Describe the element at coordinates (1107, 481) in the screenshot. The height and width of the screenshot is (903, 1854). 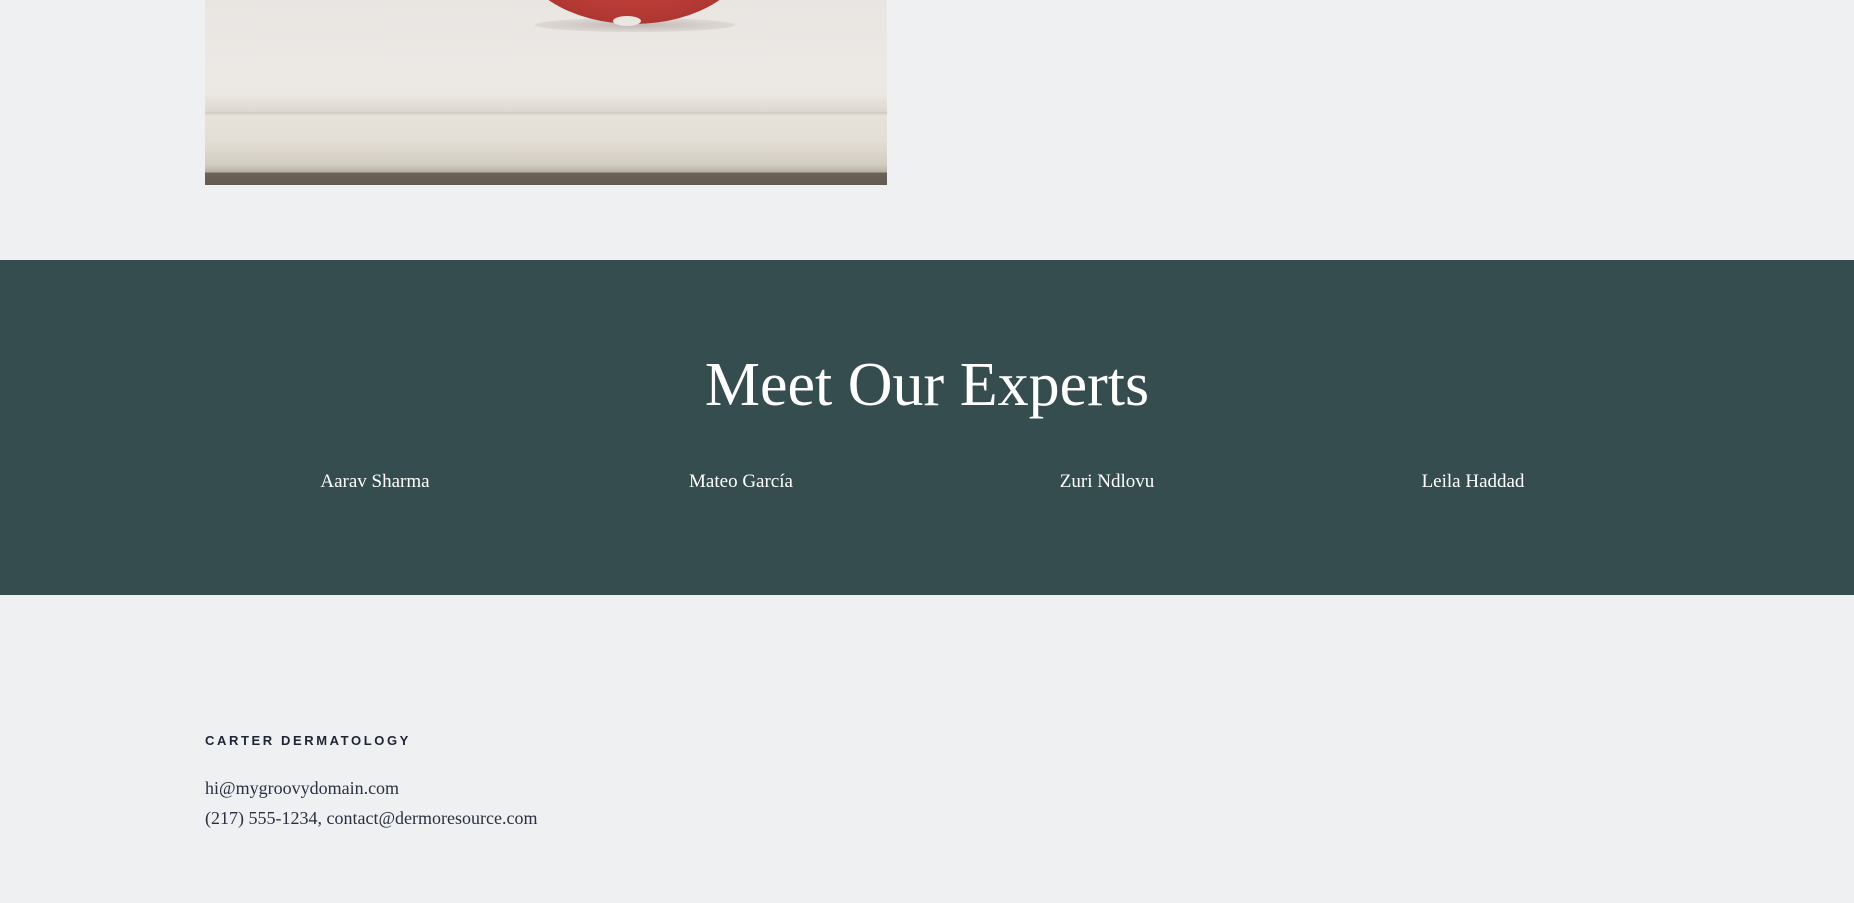
I see `expert-name: Zuri Ndlovu` at that location.